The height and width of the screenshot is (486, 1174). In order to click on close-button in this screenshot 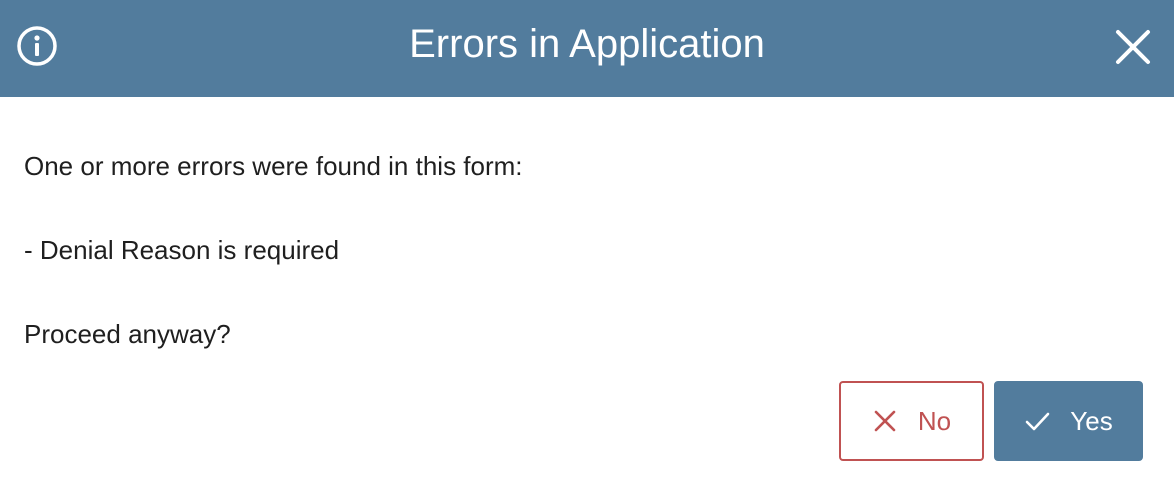, I will do `click(1133, 47)`.